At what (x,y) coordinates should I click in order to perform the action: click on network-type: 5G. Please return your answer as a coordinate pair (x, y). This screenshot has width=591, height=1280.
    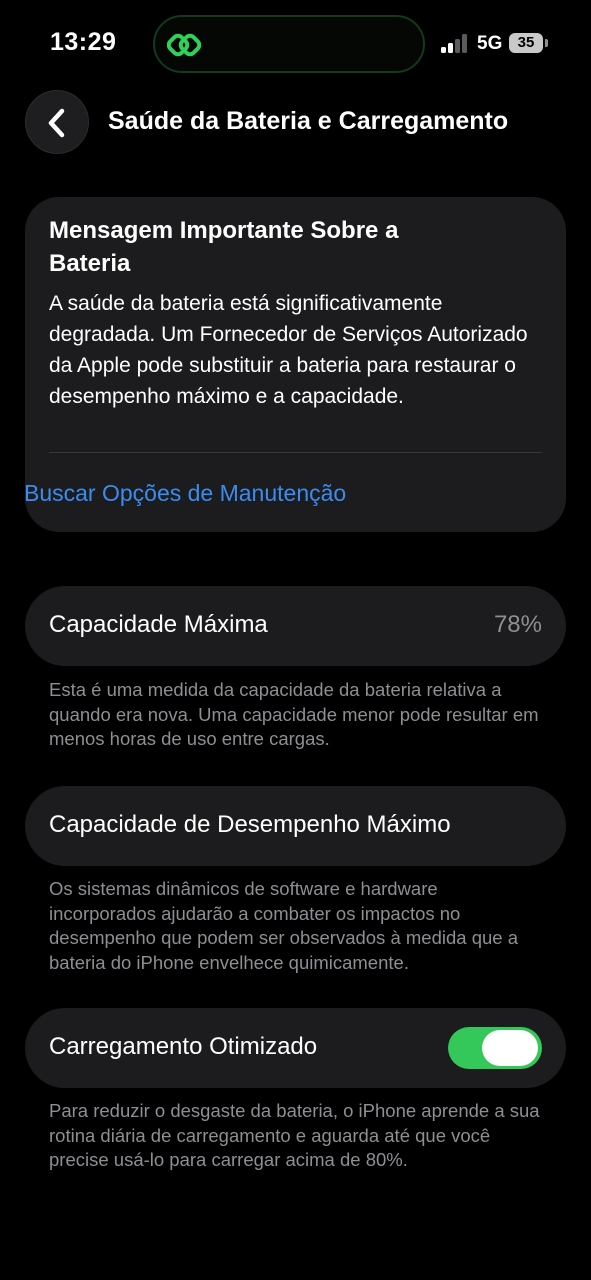
    Looking at the image, I should click on (490, 43).